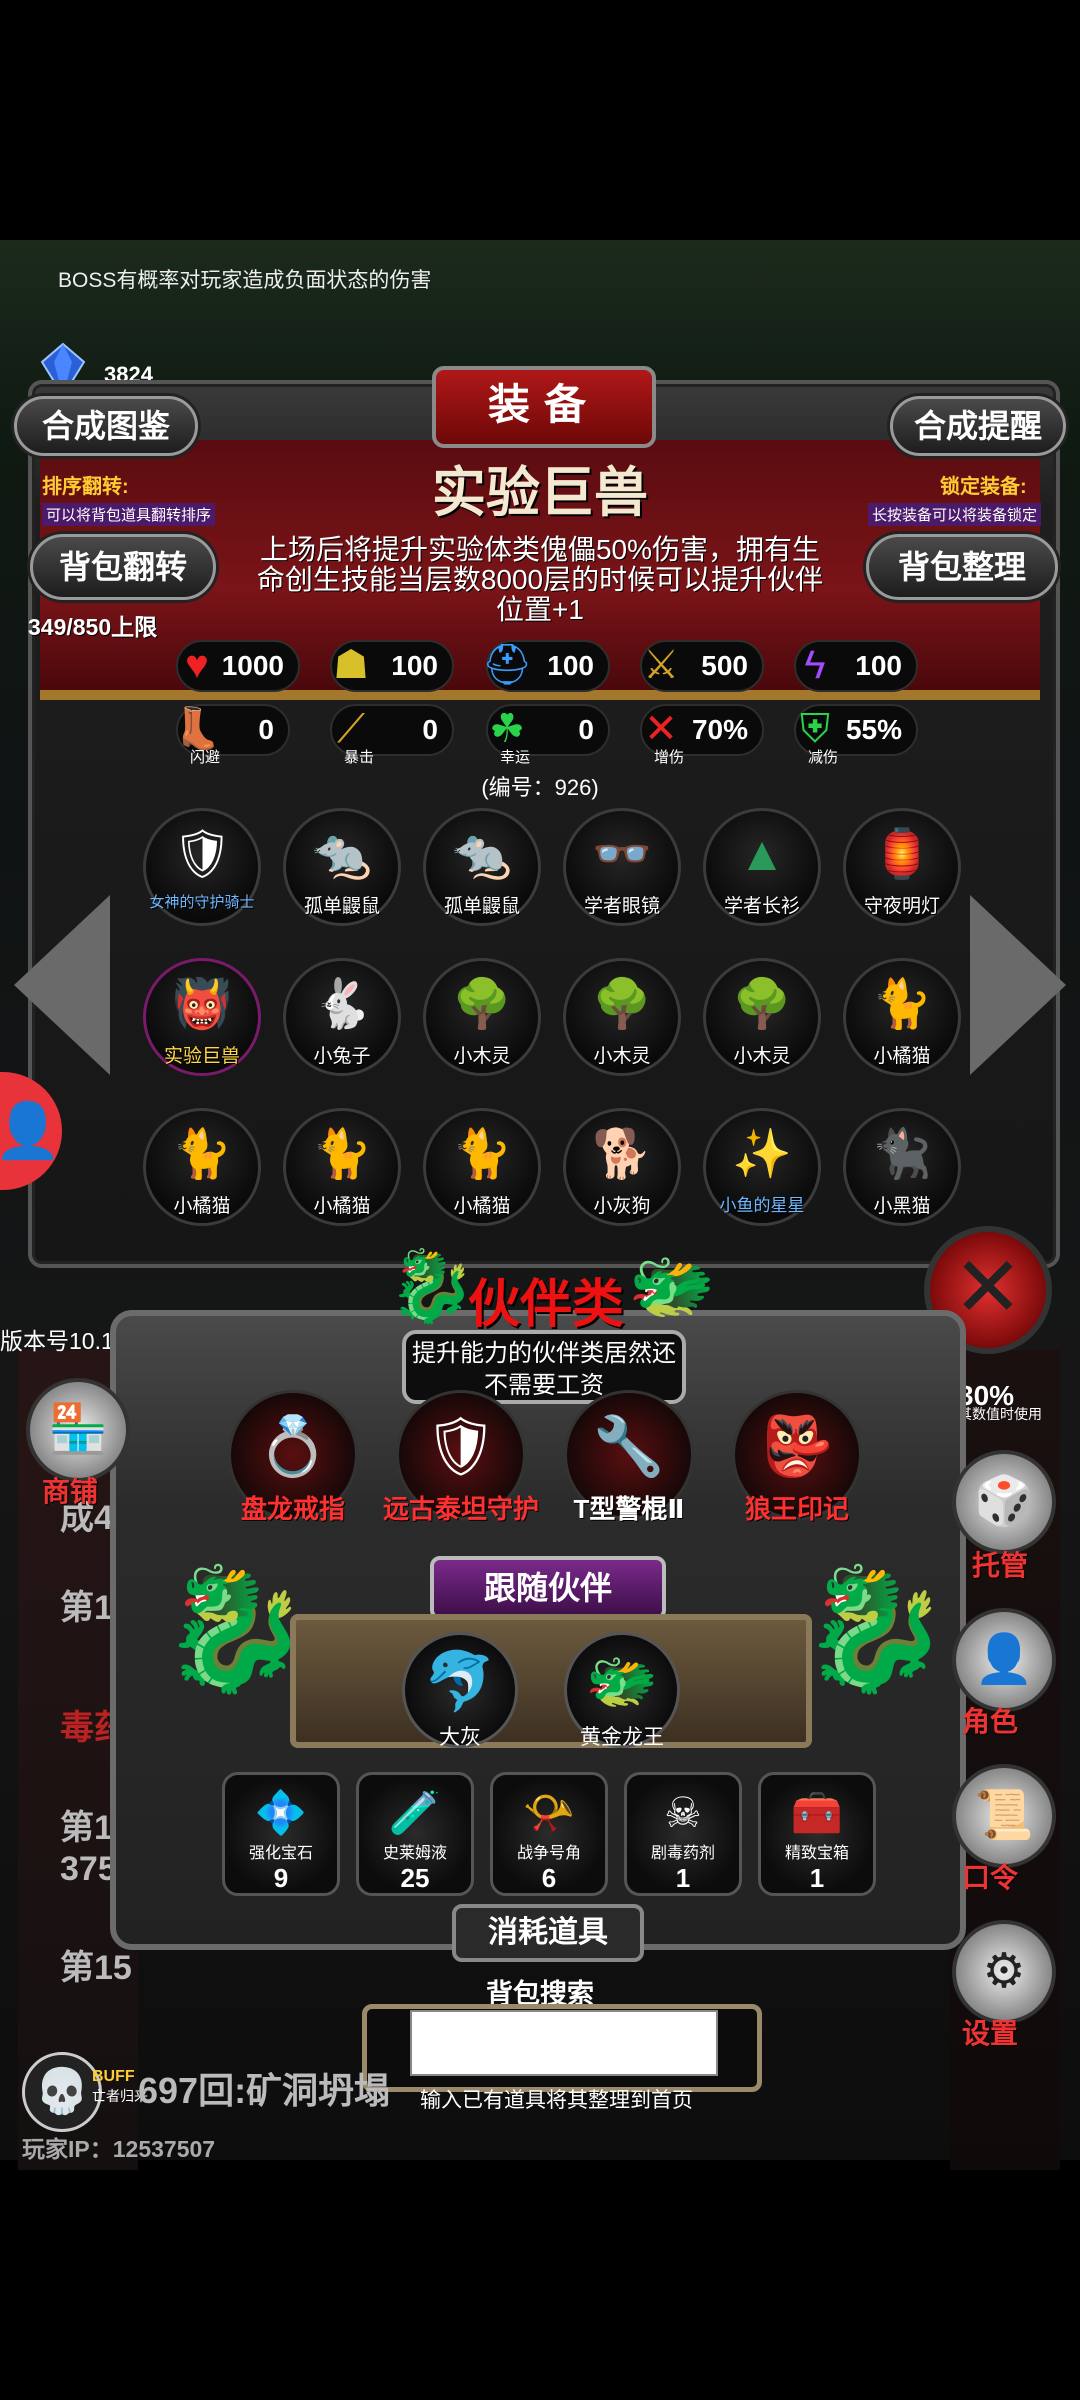  Describe the element at coordinates (62, 985) in the screenshot. I see `prev-page-arrow-icon` at that location.